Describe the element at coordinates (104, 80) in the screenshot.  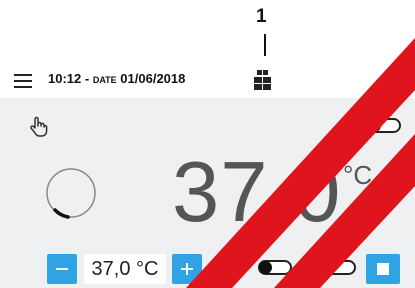
I see `date-label: DATE` at that location.